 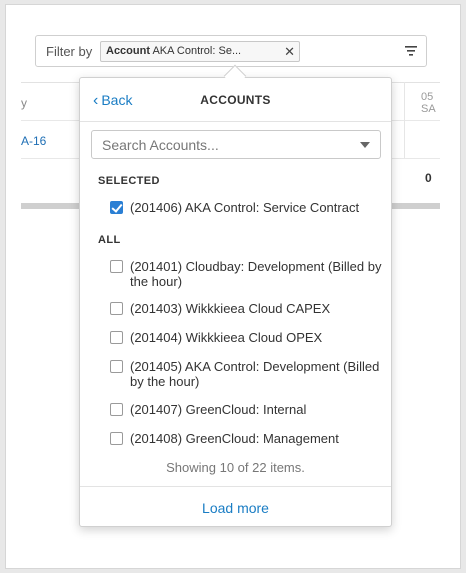 I want to click on table-total-value: 0, so click(x=428, y=178).